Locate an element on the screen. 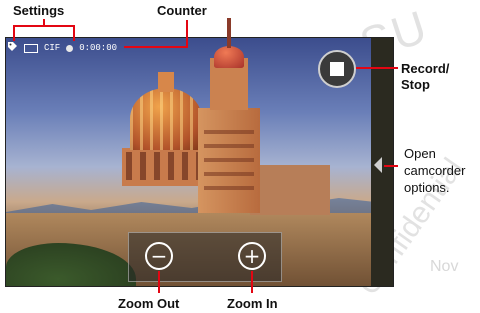  tower-spire is located at coordinates (229, 33).